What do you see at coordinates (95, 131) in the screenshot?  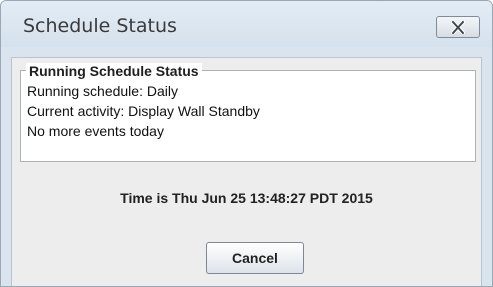 I see `events-status-text: No more events today` at bounding box center [95, 131].